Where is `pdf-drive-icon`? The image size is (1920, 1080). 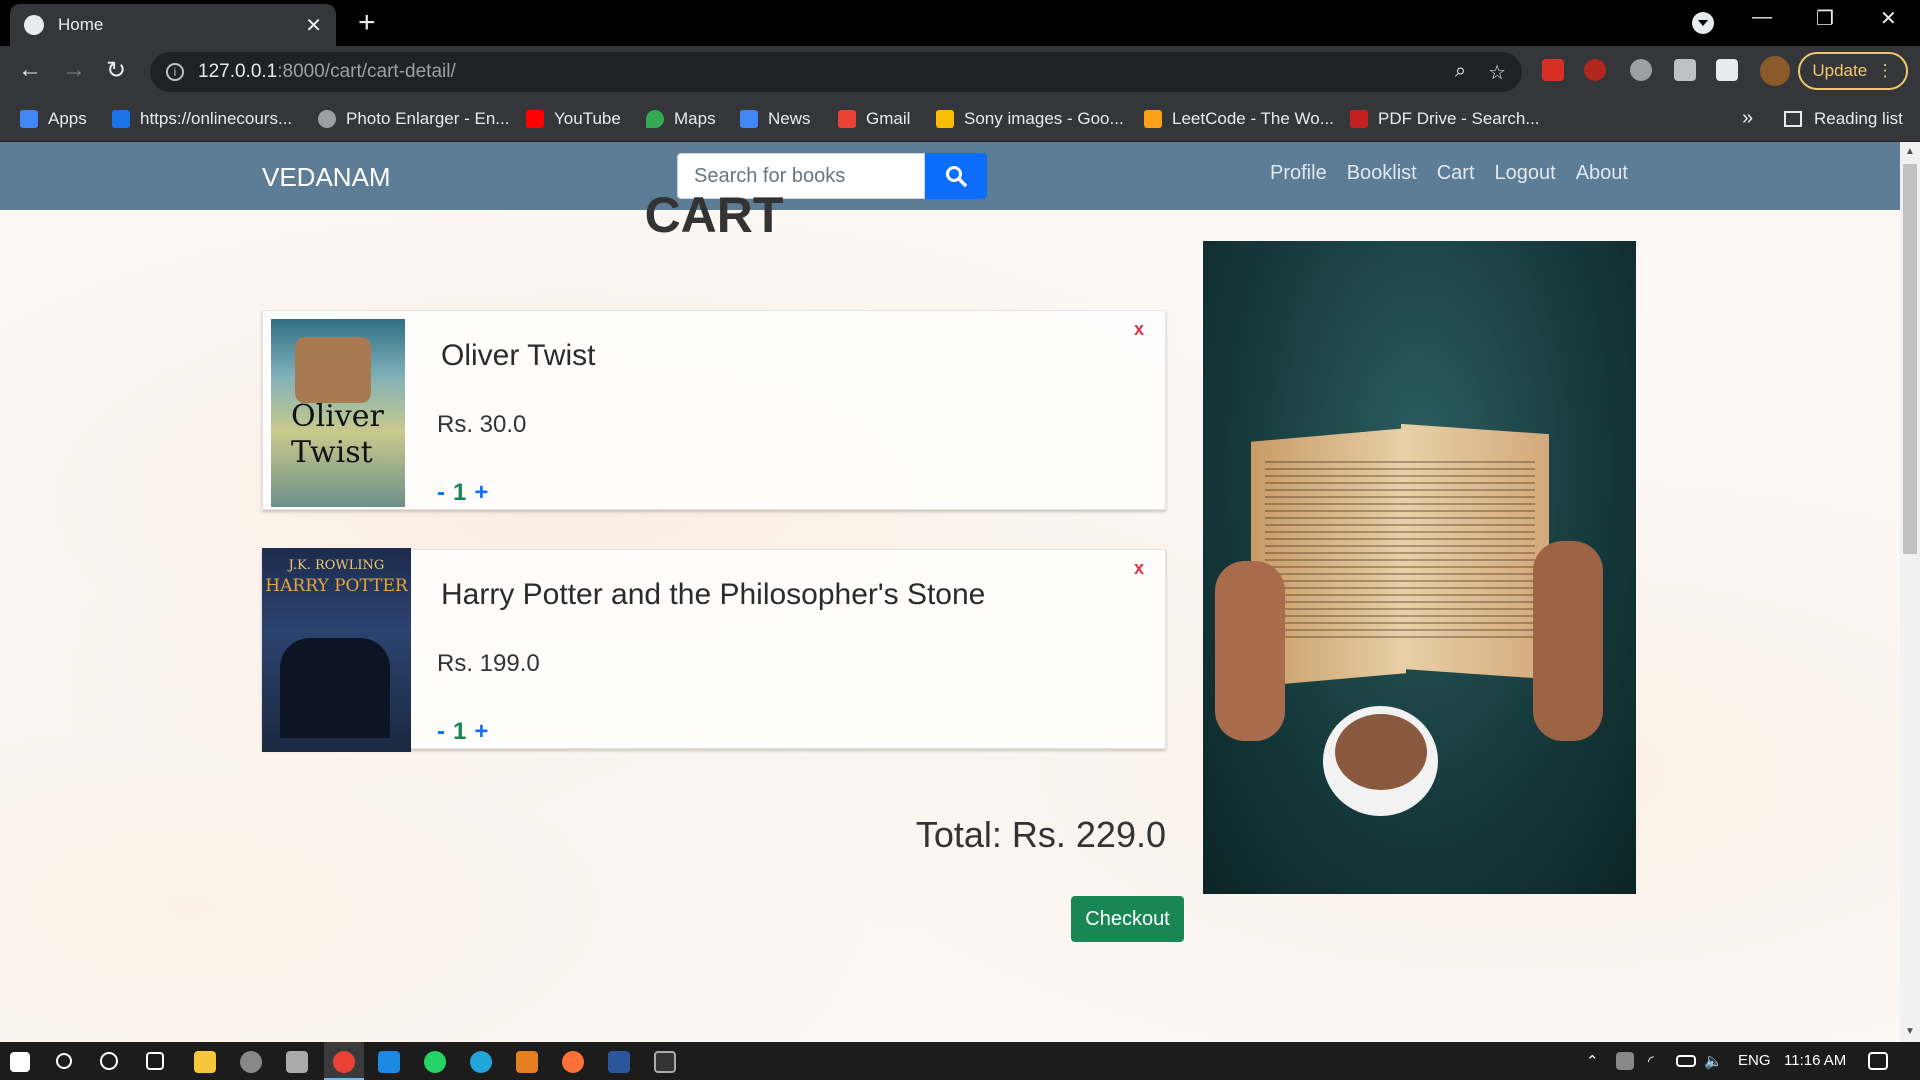 pdf-drive-icon is located at coordinates (1359, 119).